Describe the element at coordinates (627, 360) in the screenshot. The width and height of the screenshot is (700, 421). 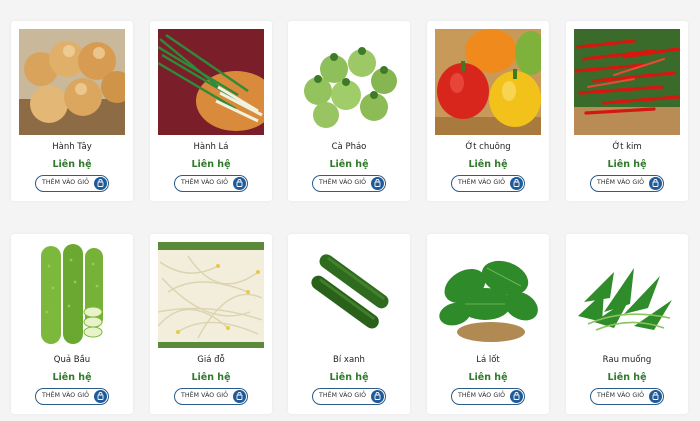
I see `product-name: Rau muống` at that location.